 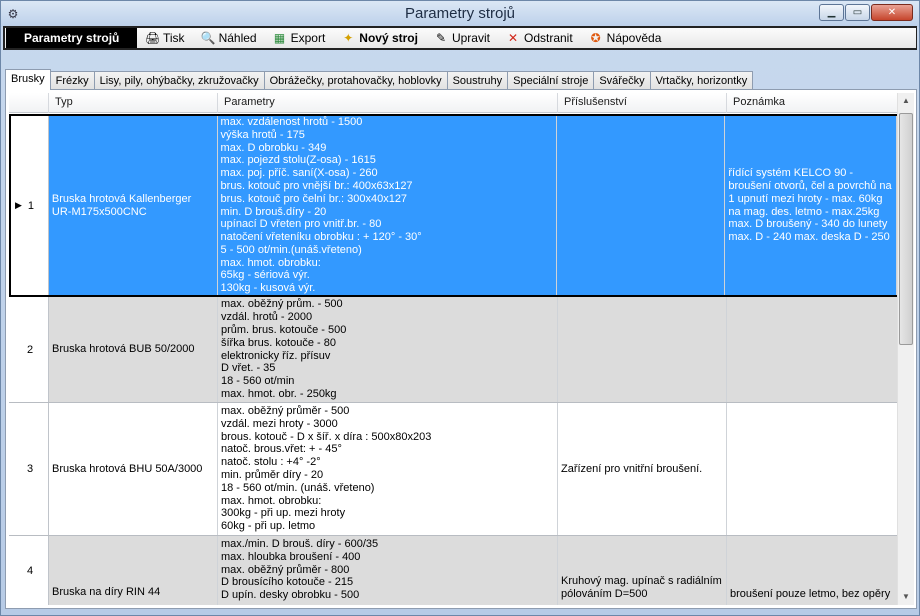 I want to click on scroll-thumb, so click(x=906, y=229).